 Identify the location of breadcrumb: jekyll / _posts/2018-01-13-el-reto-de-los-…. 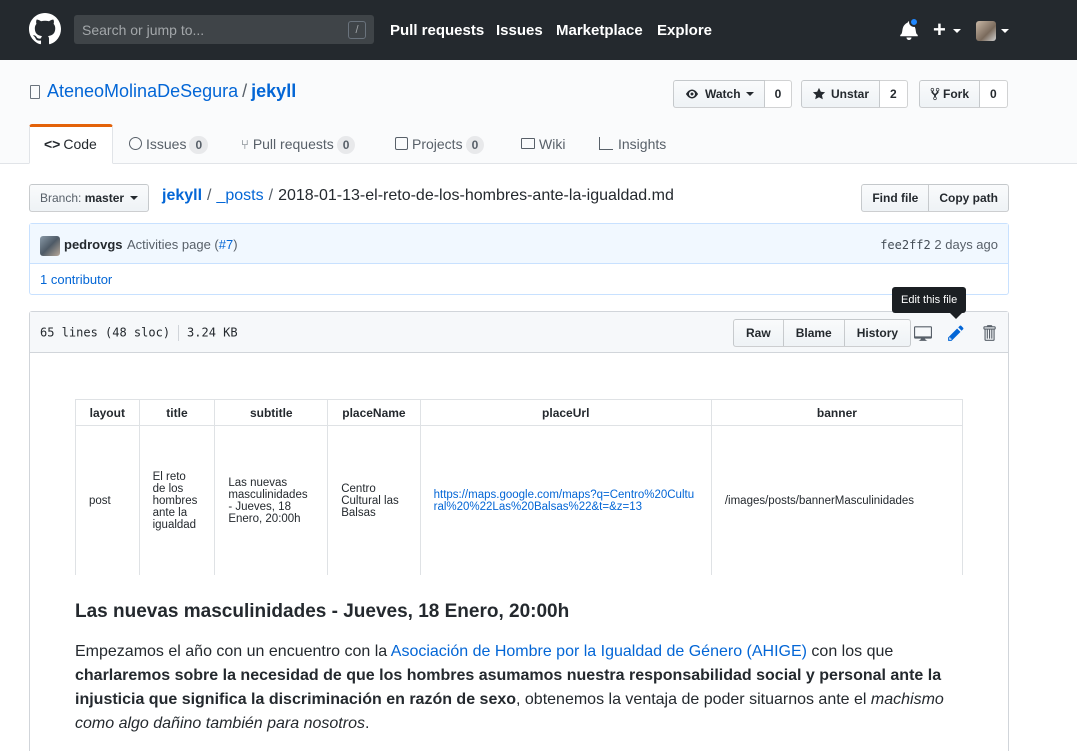
(418, 196).